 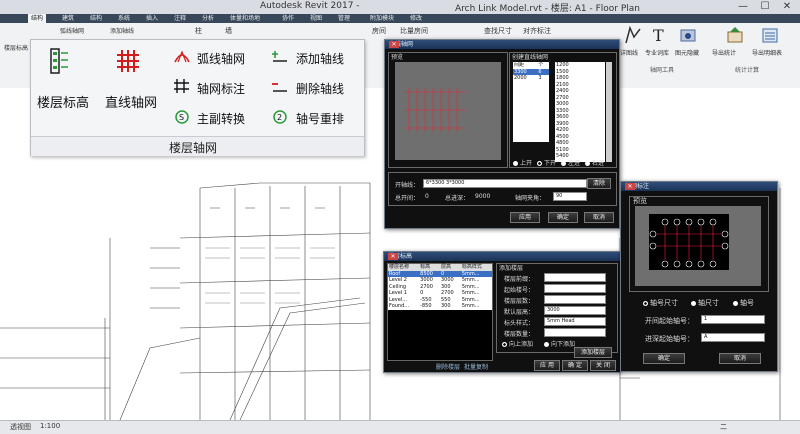 I want to click on group-grid-tools: 轴网工具, so click(x=662, y=70).